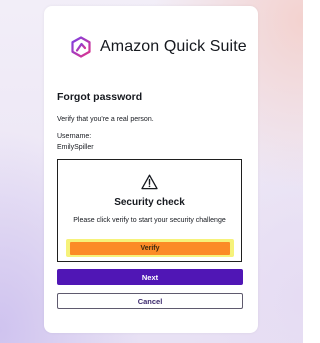 This screenshot has width=320, height=343. What do you see at coordinates (75, 147) in the screenshot?
I see `username-value: EmilySpiller` at bounding box center [75, 147].